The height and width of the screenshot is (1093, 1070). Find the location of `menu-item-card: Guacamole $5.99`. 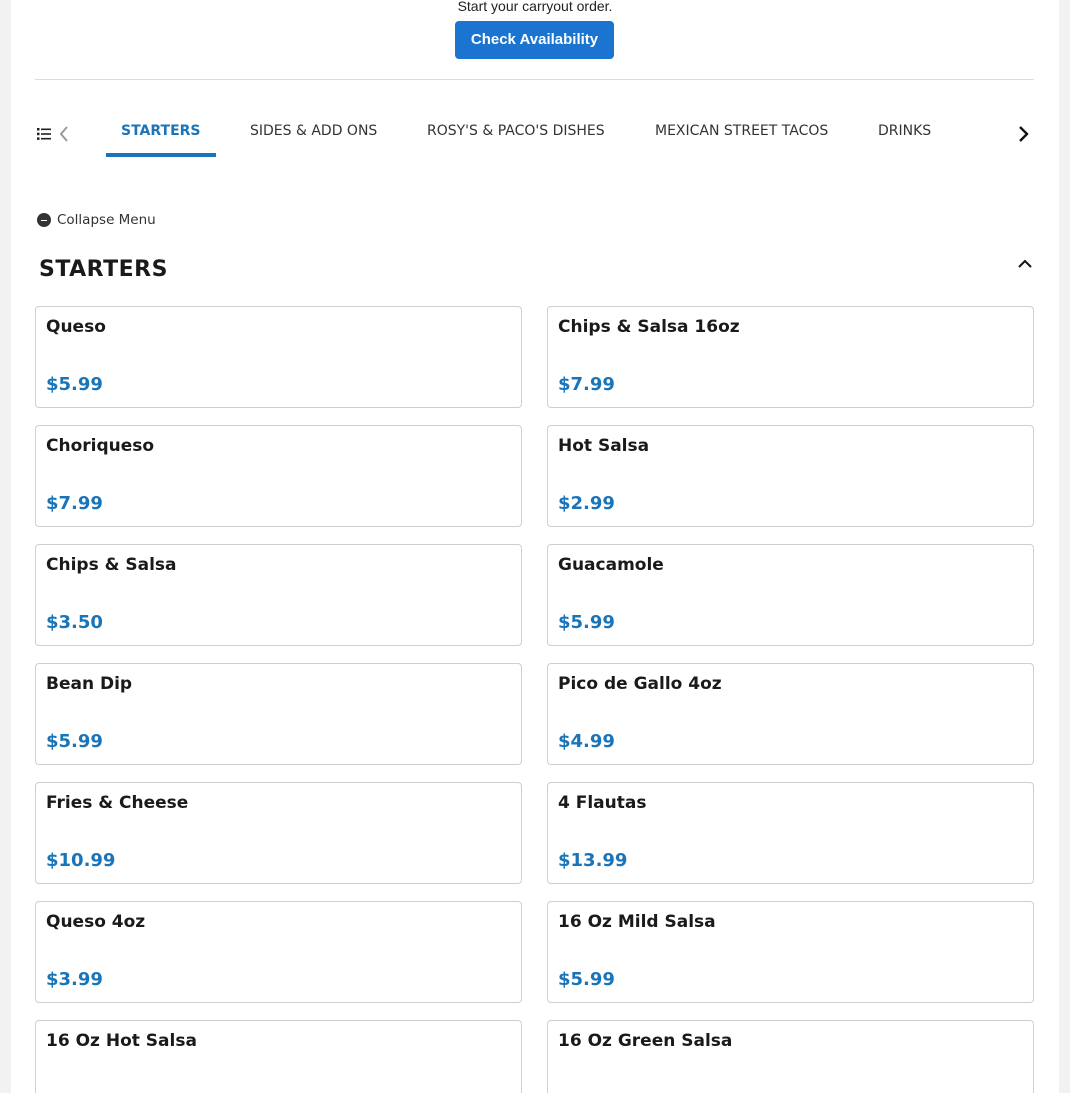

menu-item-card: Guacamole $5.99 is located at coordinates (790, 595).